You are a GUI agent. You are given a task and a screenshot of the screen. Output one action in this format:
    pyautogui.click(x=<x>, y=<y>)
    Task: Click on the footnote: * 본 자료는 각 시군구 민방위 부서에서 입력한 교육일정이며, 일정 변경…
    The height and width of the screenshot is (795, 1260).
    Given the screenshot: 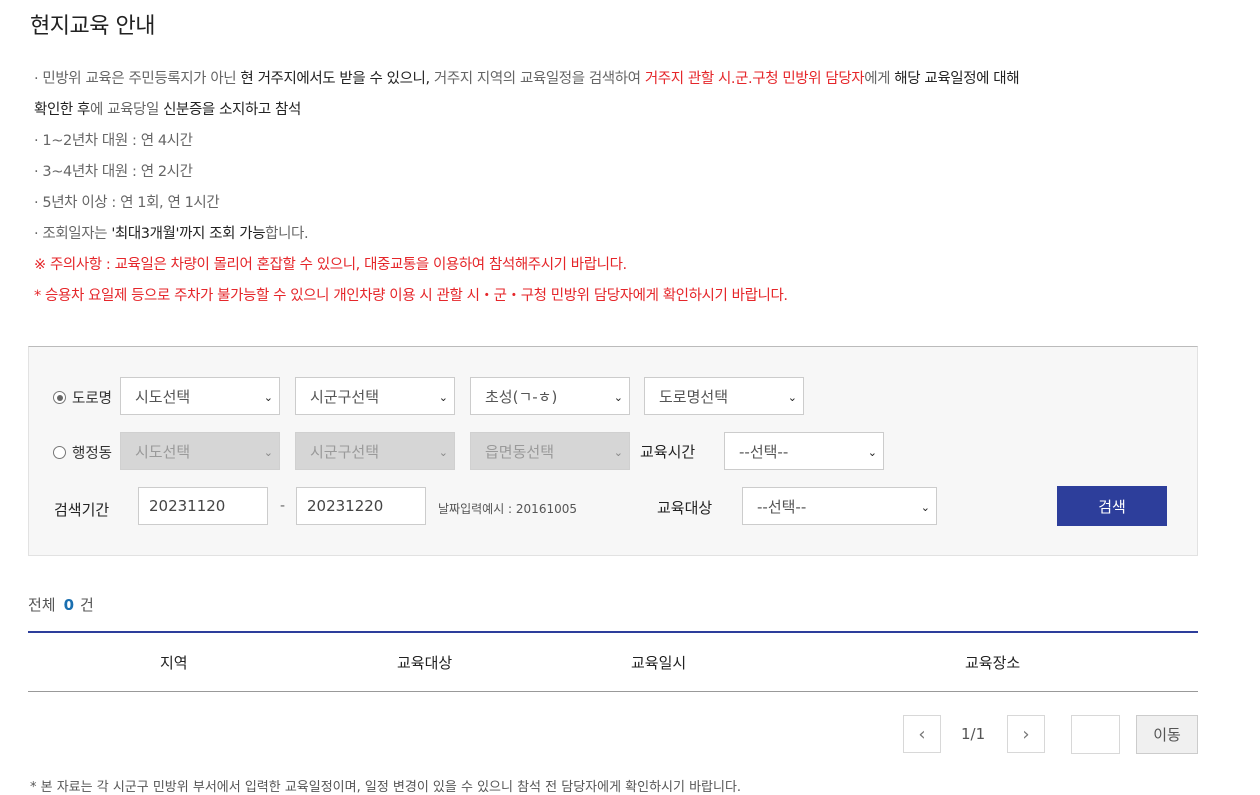 What is the action you would take?
    pyautogui.click(x=386, y=787)
    